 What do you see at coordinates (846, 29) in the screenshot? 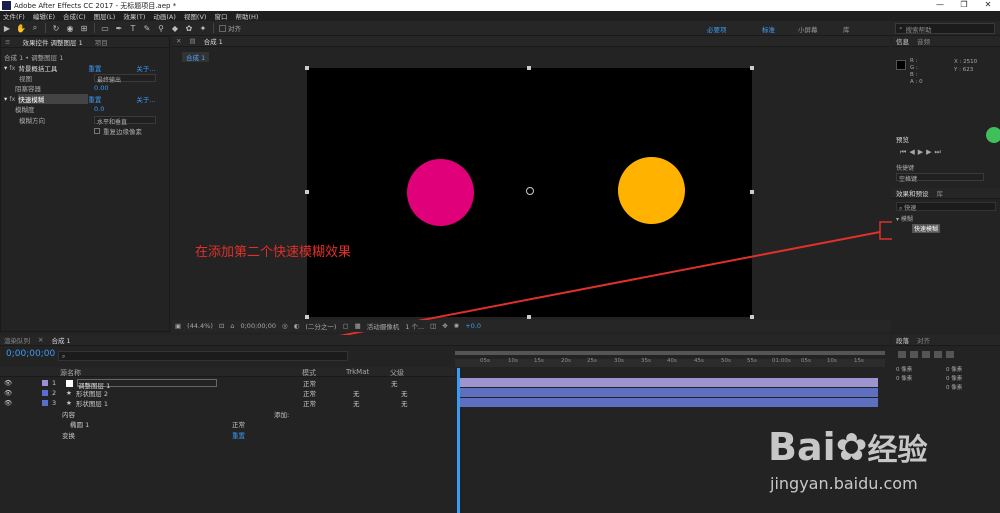
I see `workspace-libraries: 库` at bounding box center [846, 29].